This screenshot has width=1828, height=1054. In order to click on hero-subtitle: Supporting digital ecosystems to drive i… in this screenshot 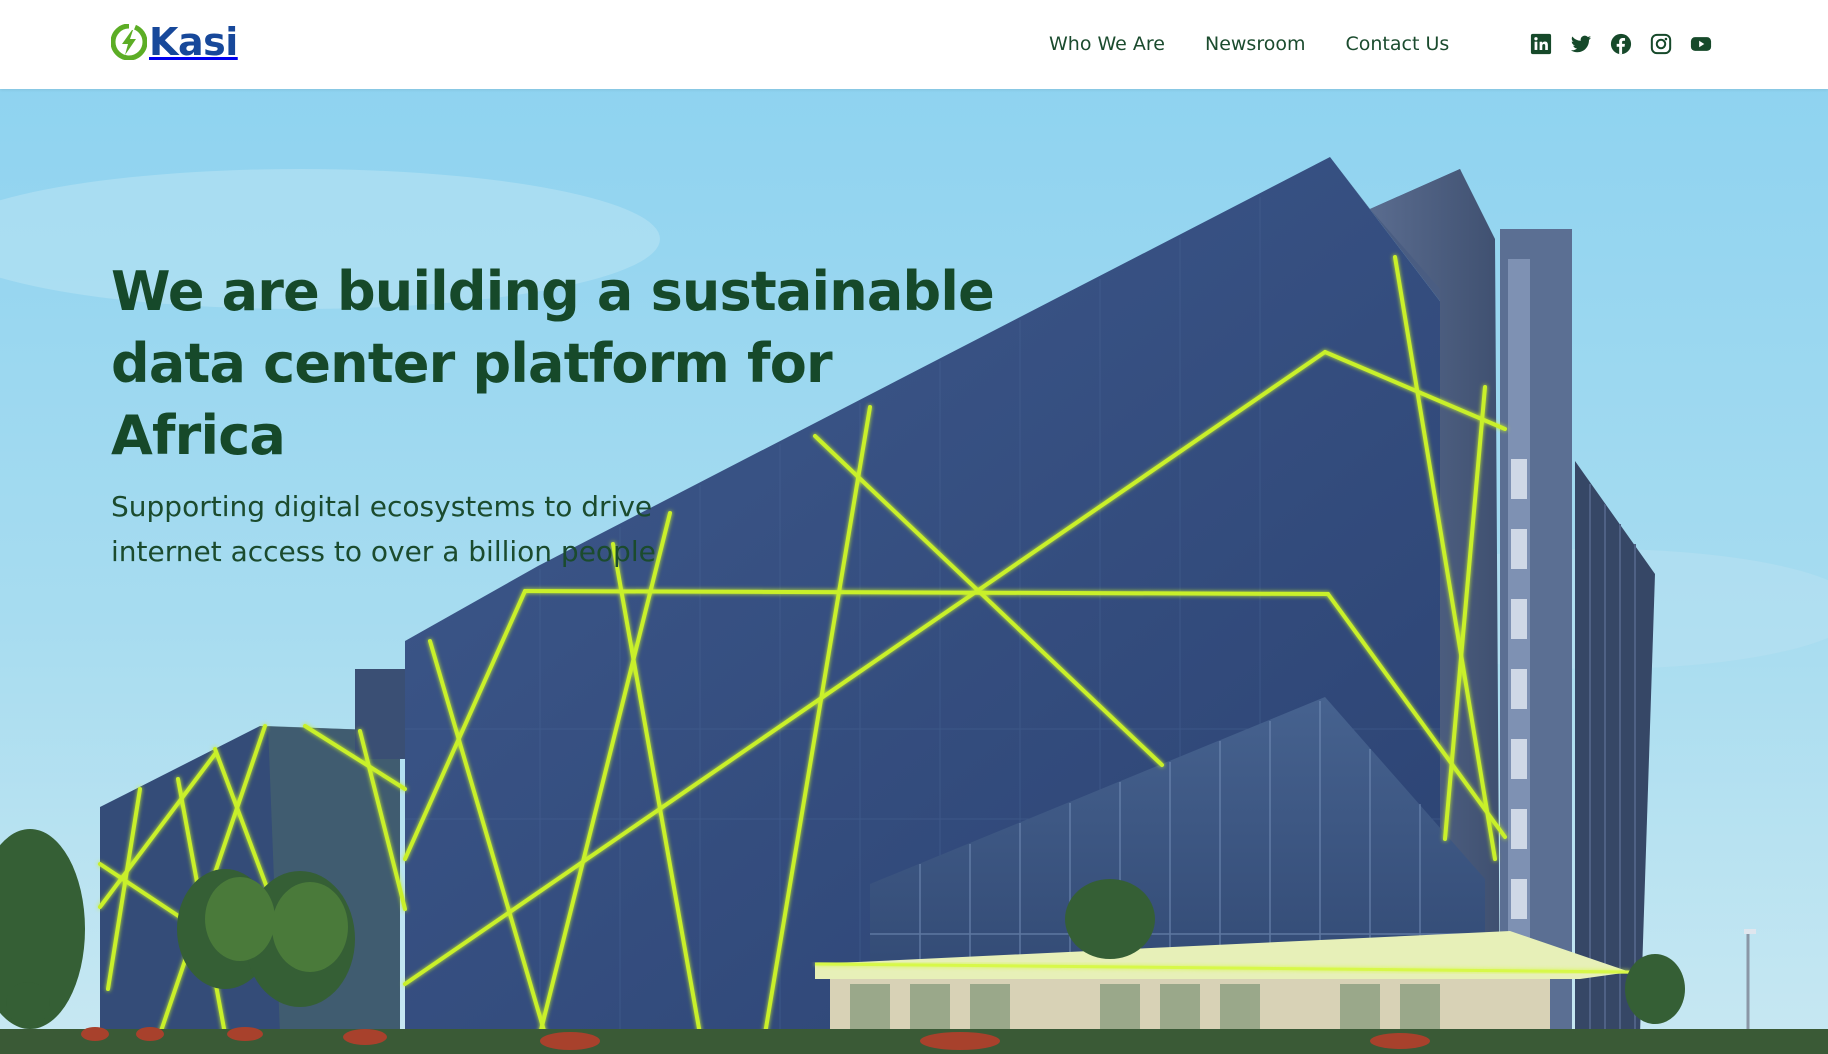, I will do `click(421, 529)`.